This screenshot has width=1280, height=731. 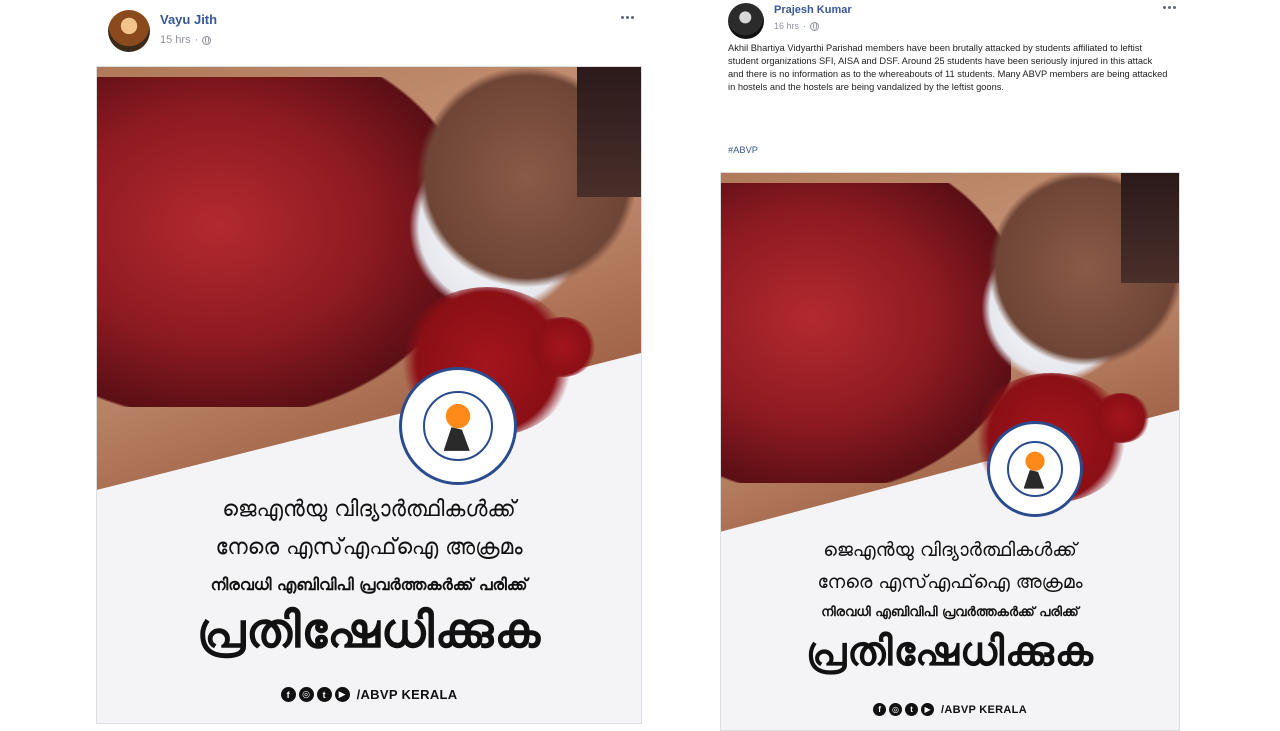 What do you see at coordinates (786, 26) in the screenshot?
I see `post-time: 16 hrs` at bounding box center [786, 26].